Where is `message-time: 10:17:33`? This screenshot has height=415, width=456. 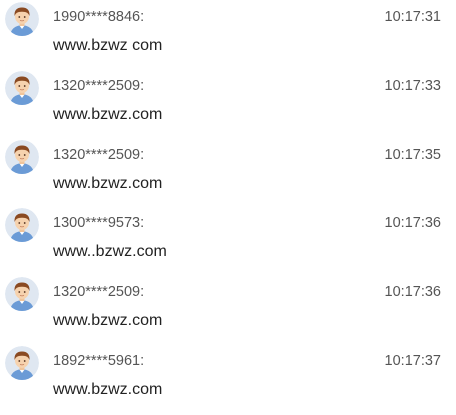
message-time: 10:17:33 is located at coordinates (412, 86).